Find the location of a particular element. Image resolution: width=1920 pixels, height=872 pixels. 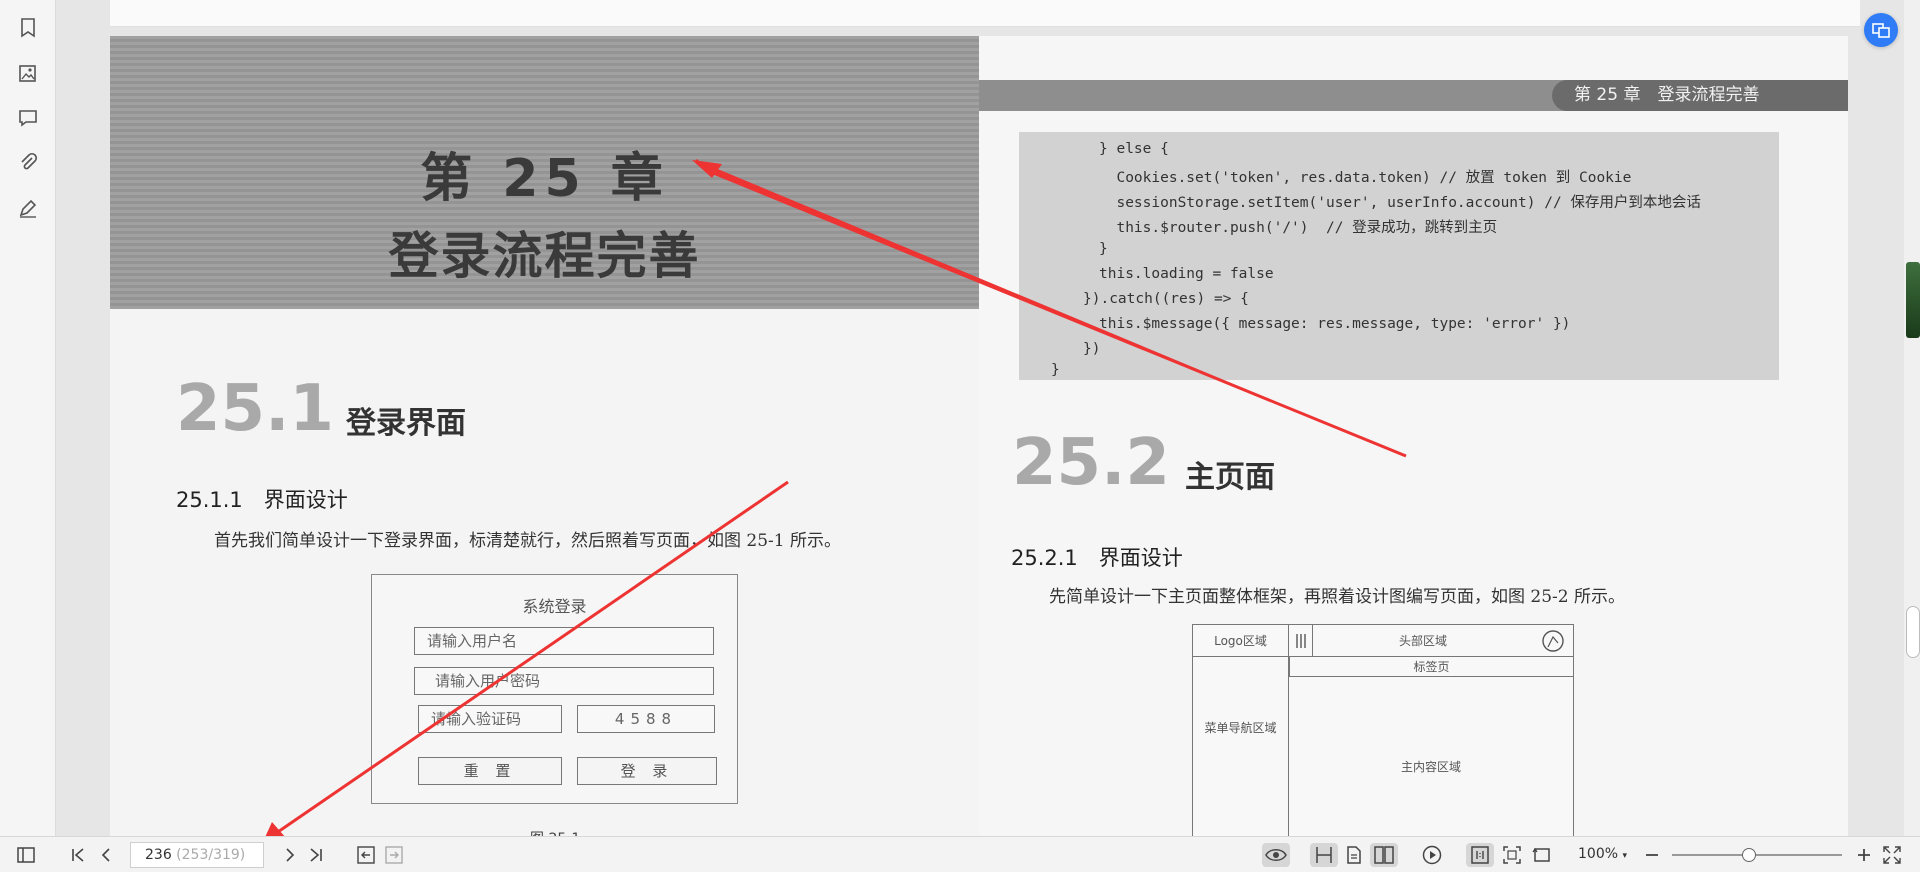

layout-mockup-figure: Logo区域 头部区域 标签页 菜单导航区域 主内容区域 is located at coordinates (1383, 730).